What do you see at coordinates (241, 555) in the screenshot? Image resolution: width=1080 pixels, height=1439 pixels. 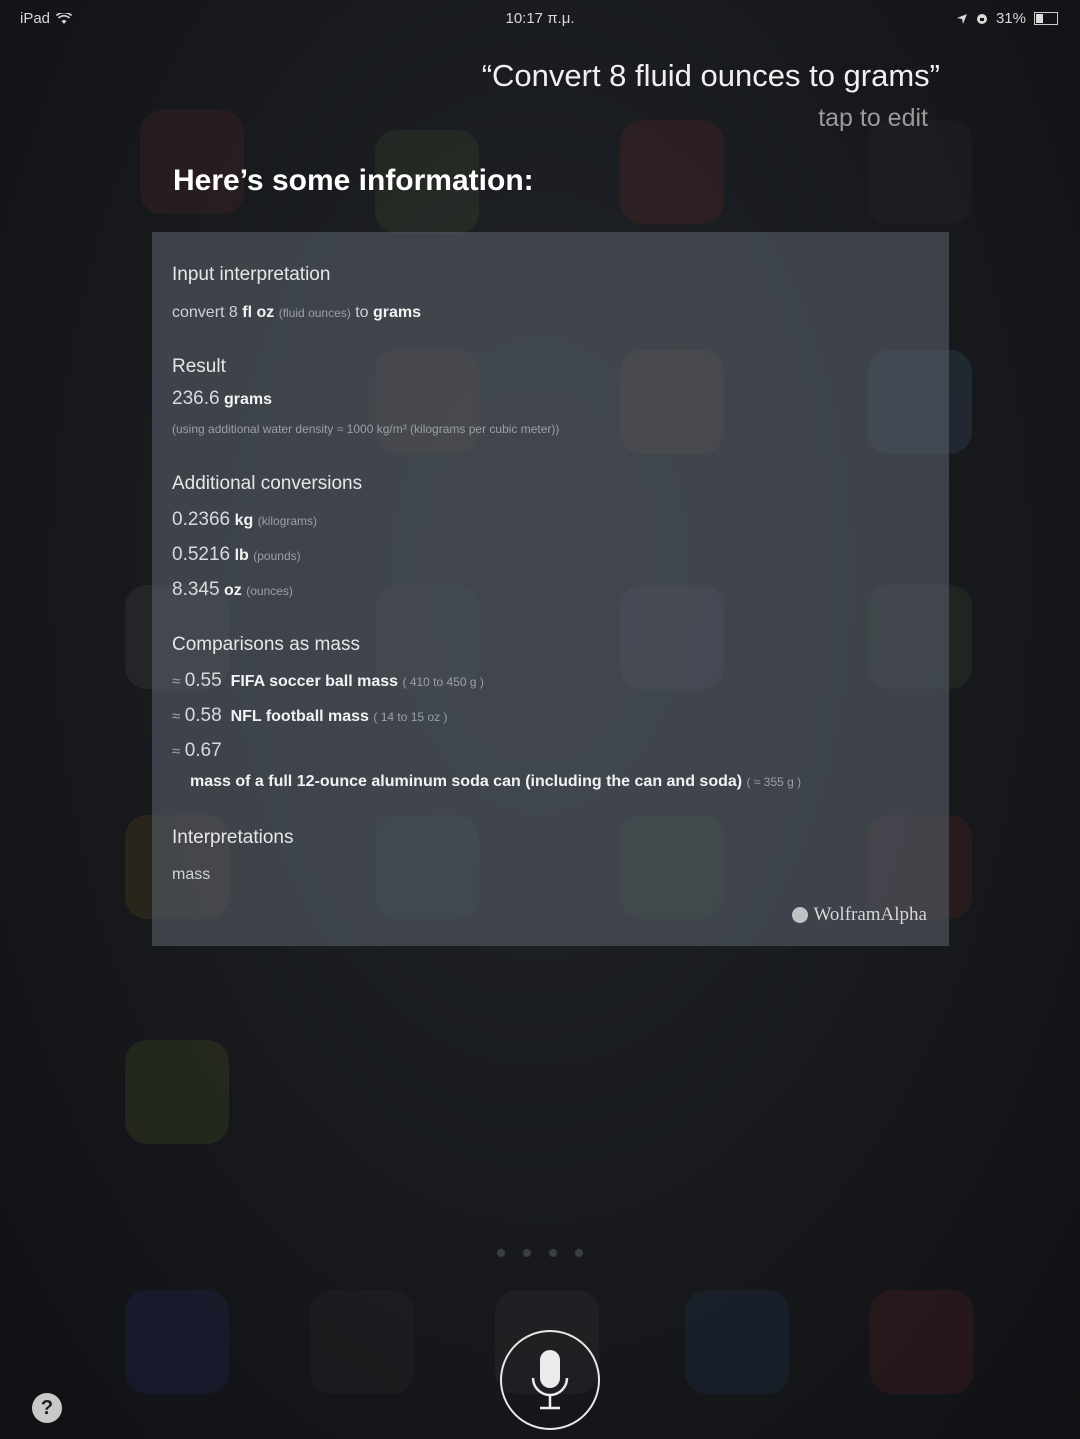 I see `conversion-unit: lb` at bounding box center [241, 555].